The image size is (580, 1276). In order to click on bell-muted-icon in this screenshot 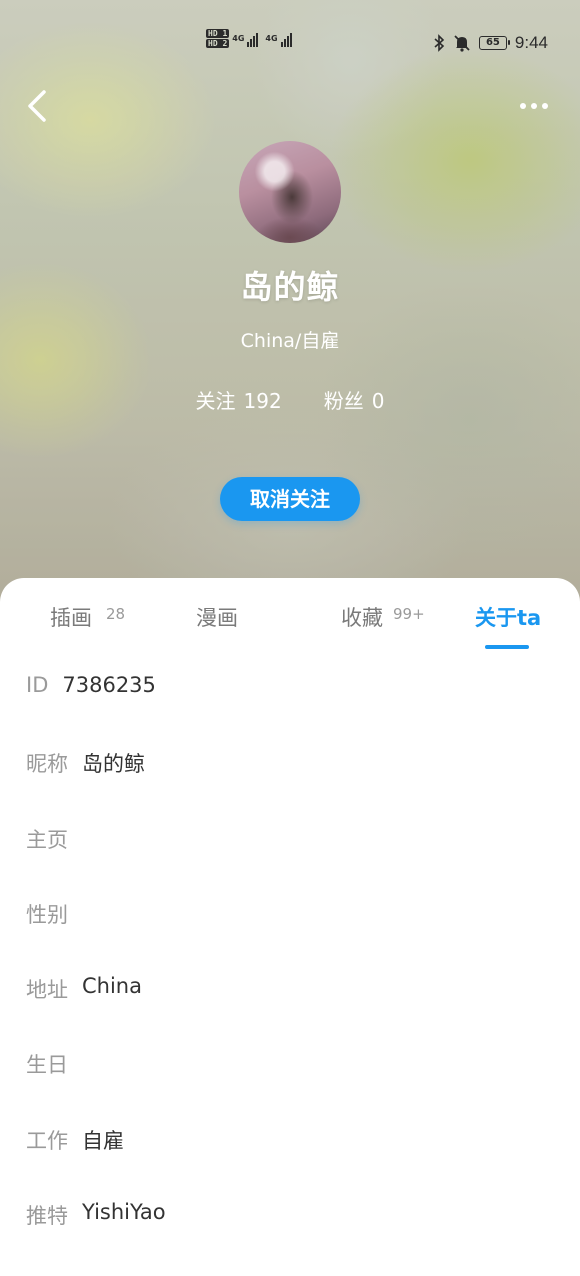, I will do `click(462, 43)`.